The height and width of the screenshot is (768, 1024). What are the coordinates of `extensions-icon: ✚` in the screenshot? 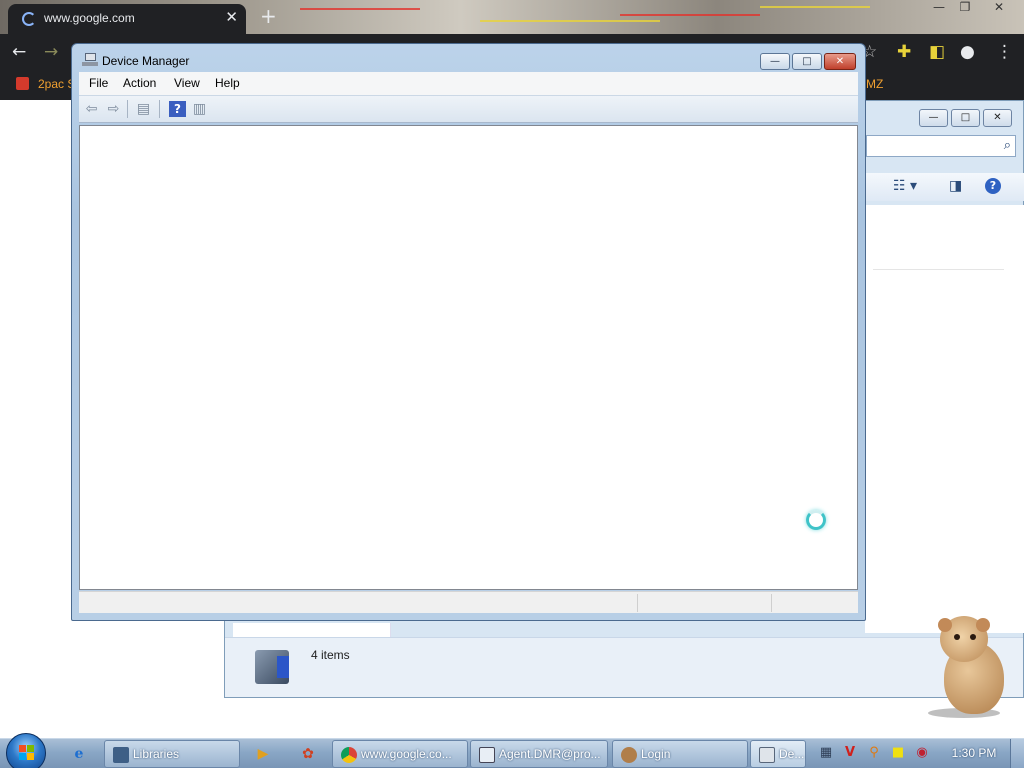 It's located at (904, 52).